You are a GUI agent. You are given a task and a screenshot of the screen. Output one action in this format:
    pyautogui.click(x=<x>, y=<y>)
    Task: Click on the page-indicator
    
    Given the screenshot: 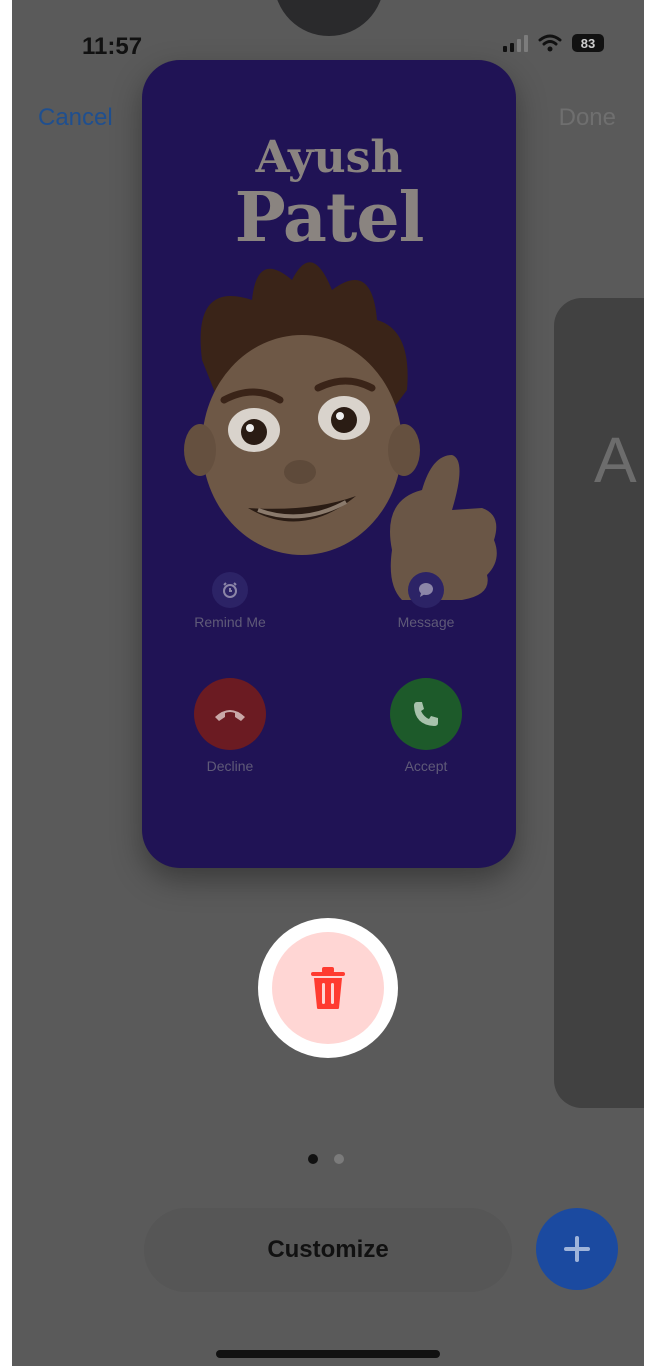 What is the action you would take?
    pyautogui.click(x=326, y=1159)
    